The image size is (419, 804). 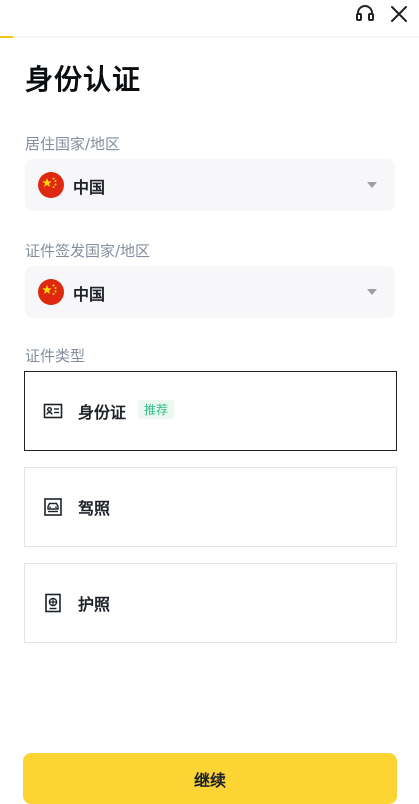 What do you see at coordinates (94, 604) in the screenshot?
I see `document-option-label: 护照` at bounding box center [94, 604].